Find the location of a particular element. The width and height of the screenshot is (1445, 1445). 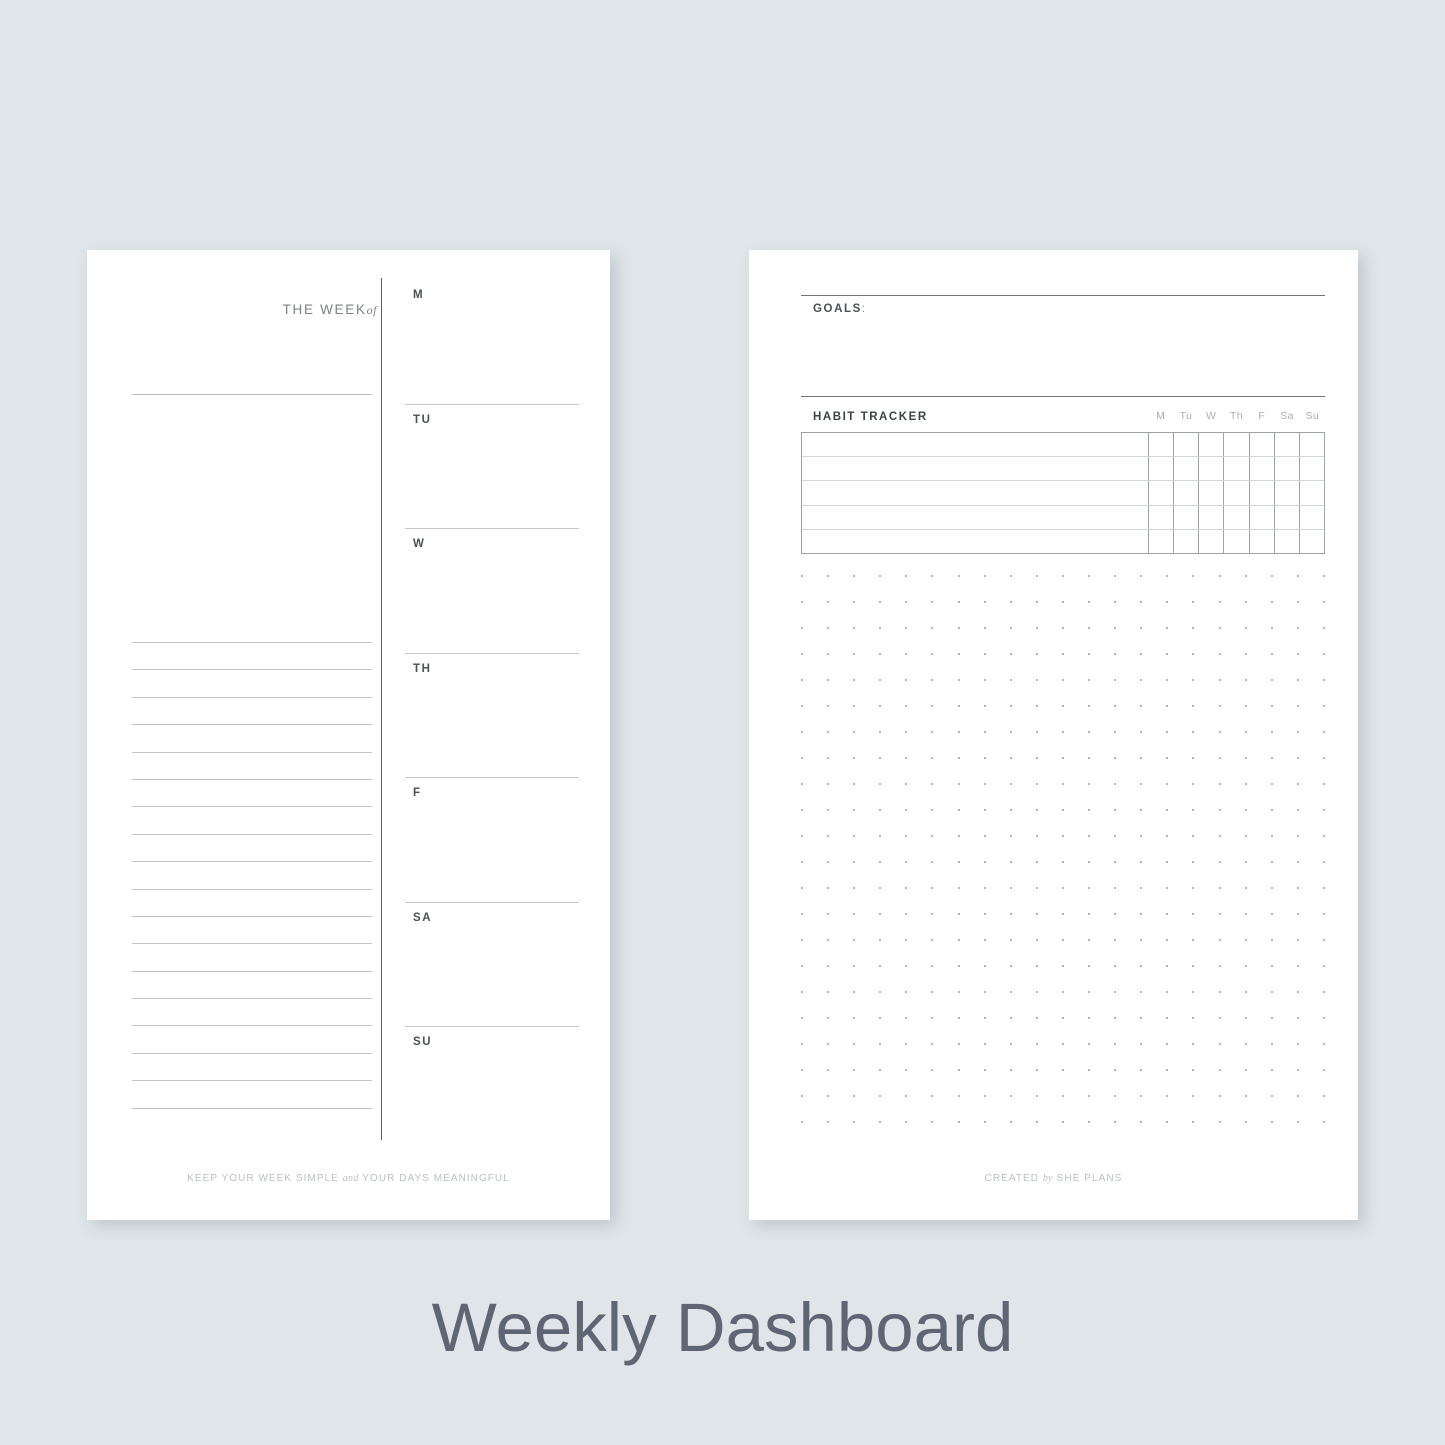

dot-grid-notes-area is located at coordinates (1063, 861).